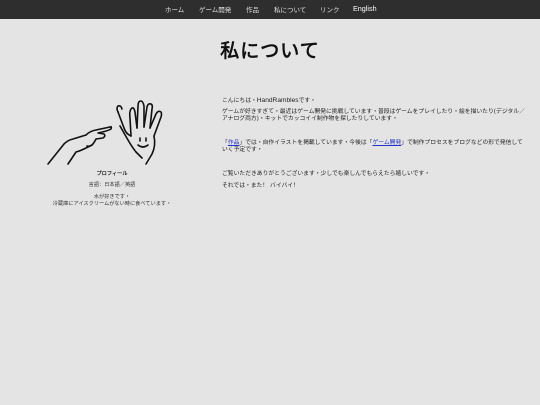  I want to click on nav-game-dev: ゲーム開発, so click(215, 9).